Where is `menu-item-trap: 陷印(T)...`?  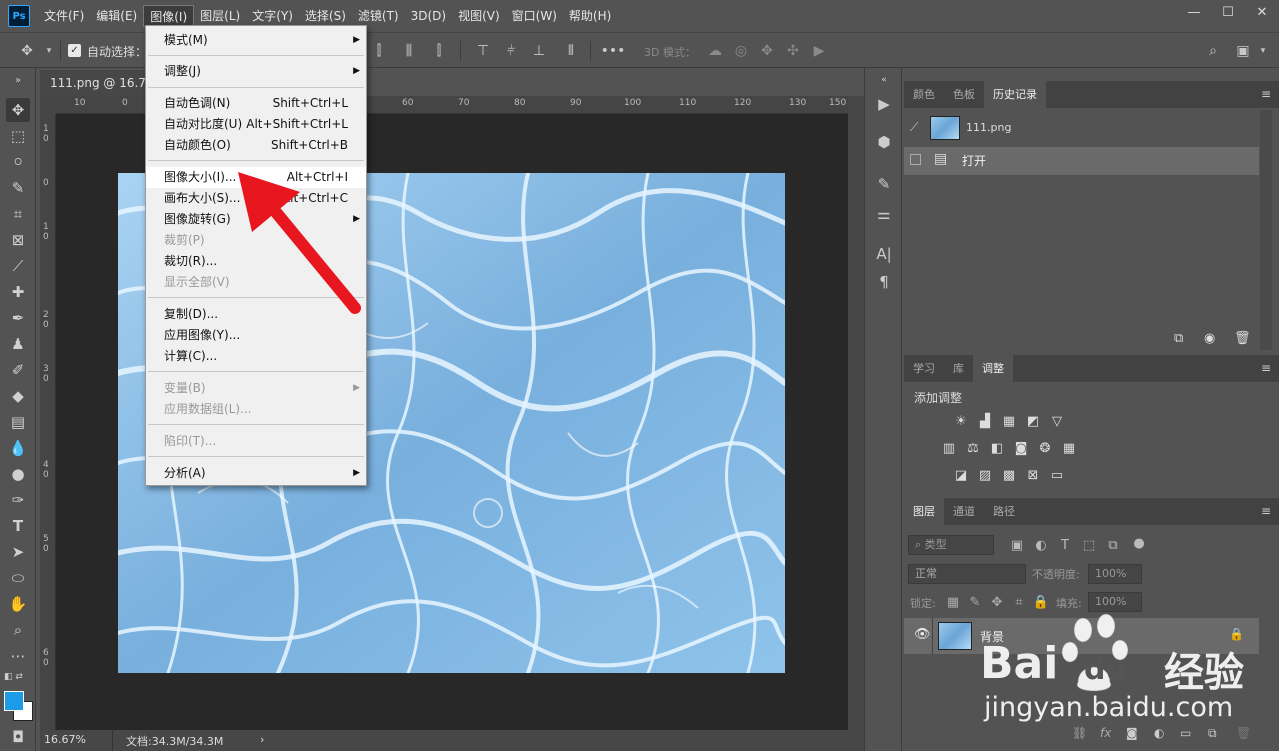
menu-item-trap: 陷印(T)... is located at coordinates (256, 441).